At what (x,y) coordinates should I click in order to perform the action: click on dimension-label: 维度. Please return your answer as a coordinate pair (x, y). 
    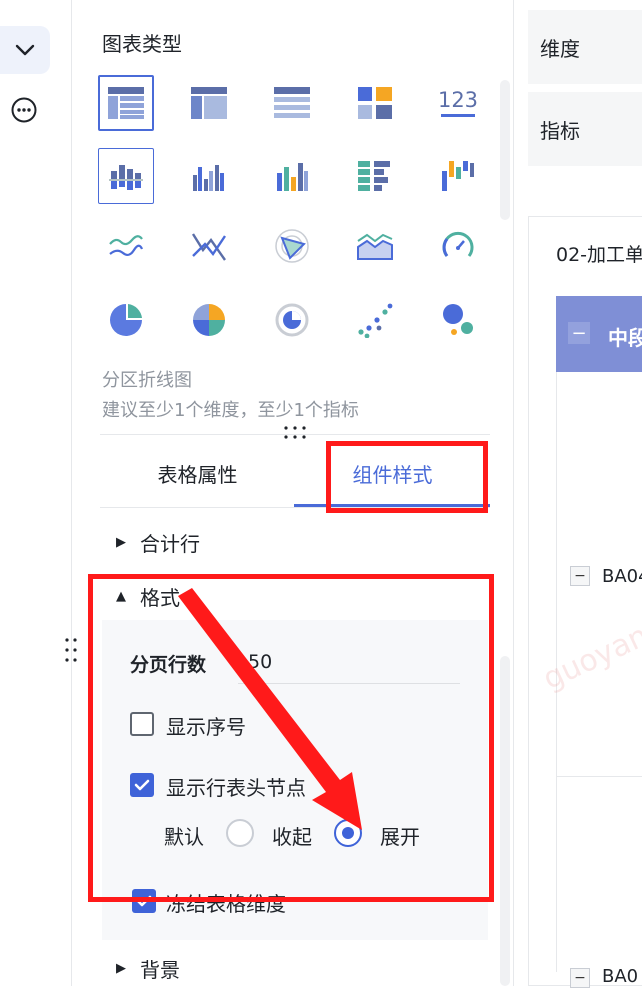
    Looking at the image, I should click on (560, 48).